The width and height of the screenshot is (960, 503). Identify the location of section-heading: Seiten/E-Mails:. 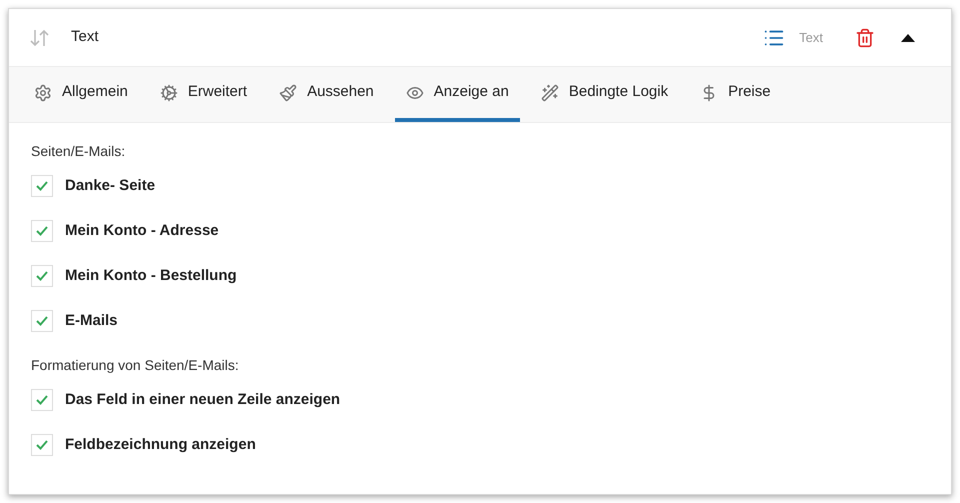
(78, 151).